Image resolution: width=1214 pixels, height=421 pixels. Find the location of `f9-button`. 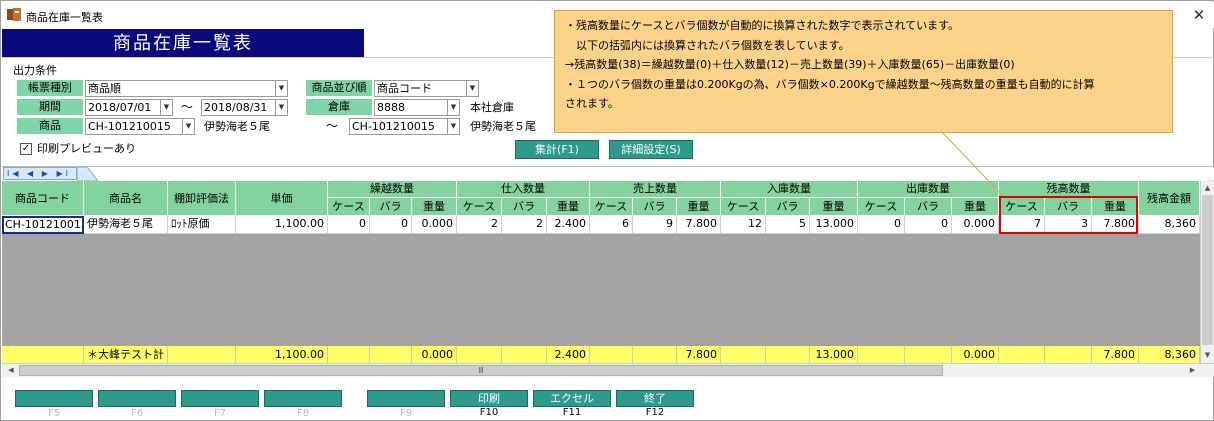

f9-button is located at coordinates (406, 398).